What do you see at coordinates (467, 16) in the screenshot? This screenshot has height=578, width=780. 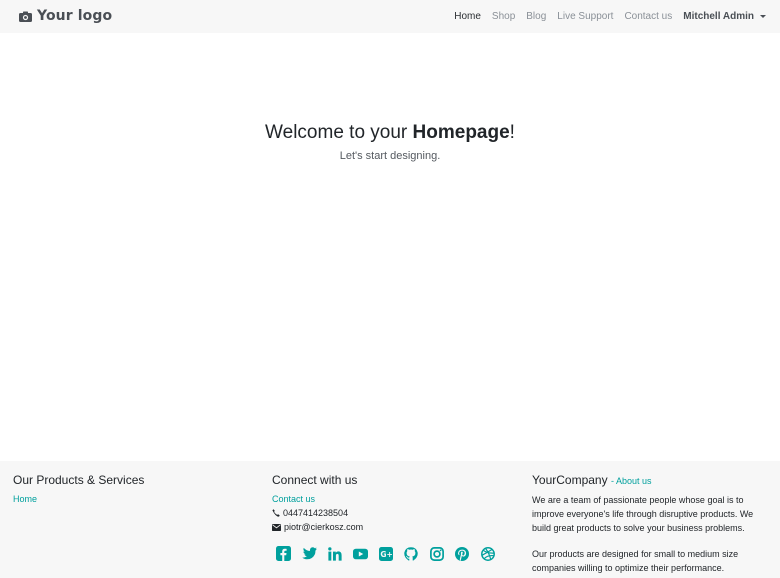 I see `nav-home: Home` at bounding box center [467, 16].